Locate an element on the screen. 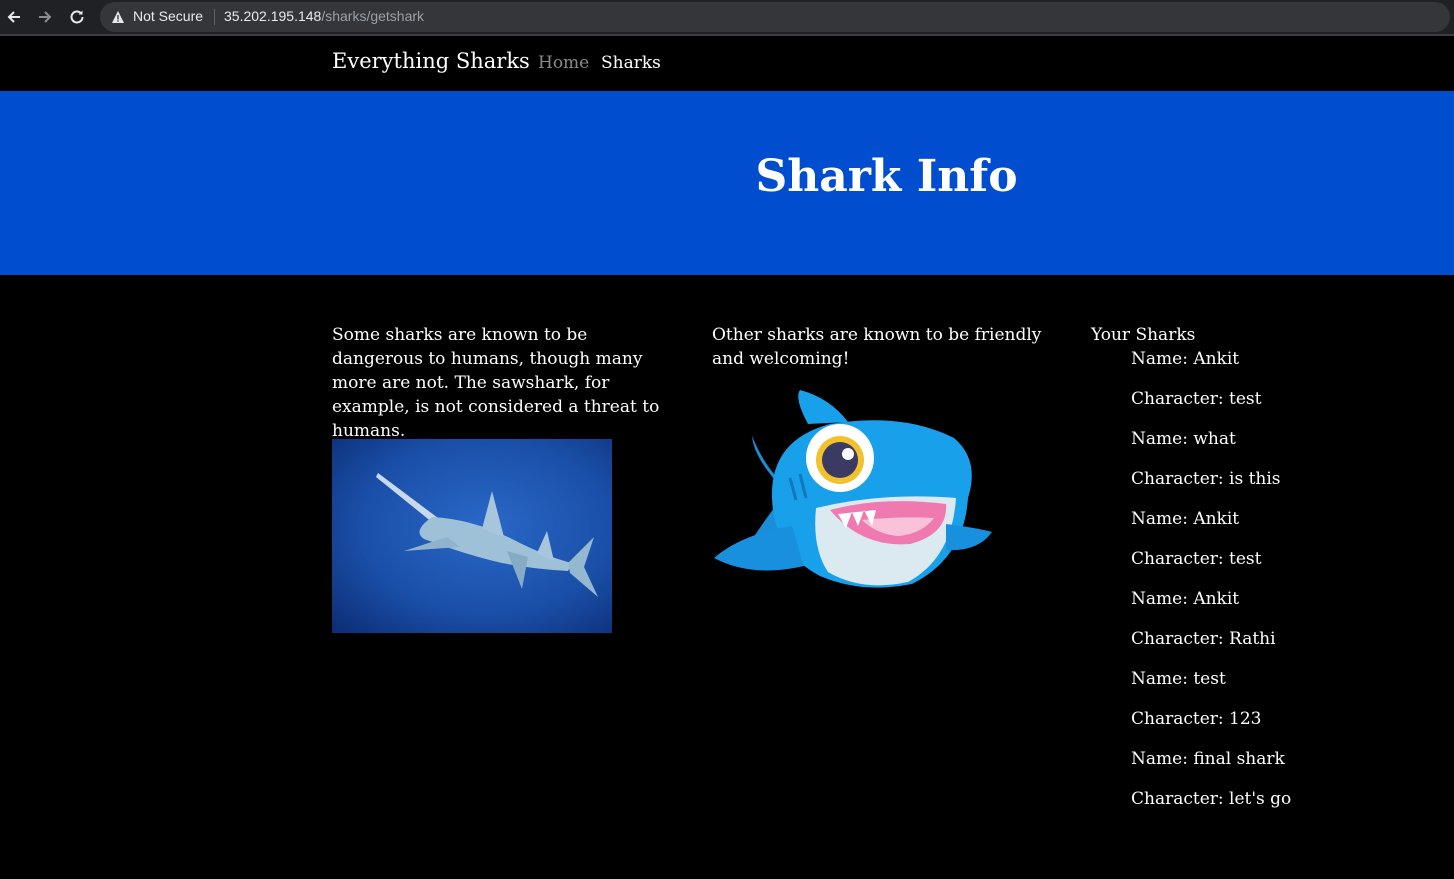  brand-link: Everything Sharks is located at coordinates (431, 61).